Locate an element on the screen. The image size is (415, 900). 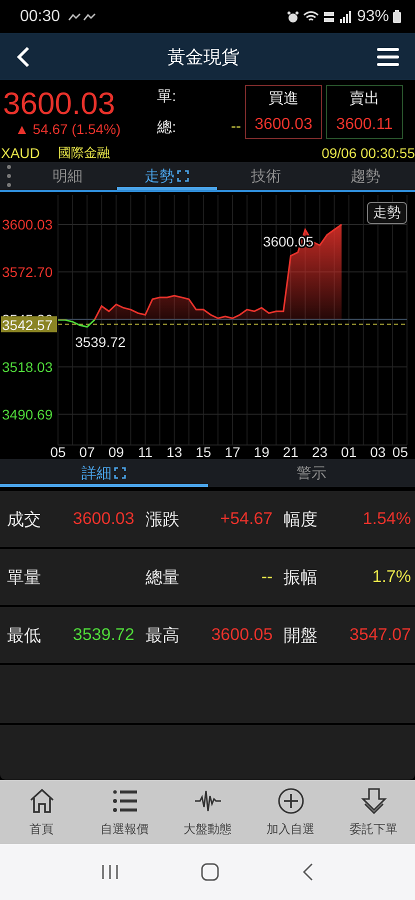
x-axis-label: 13 is located at coordinates (174, 451).